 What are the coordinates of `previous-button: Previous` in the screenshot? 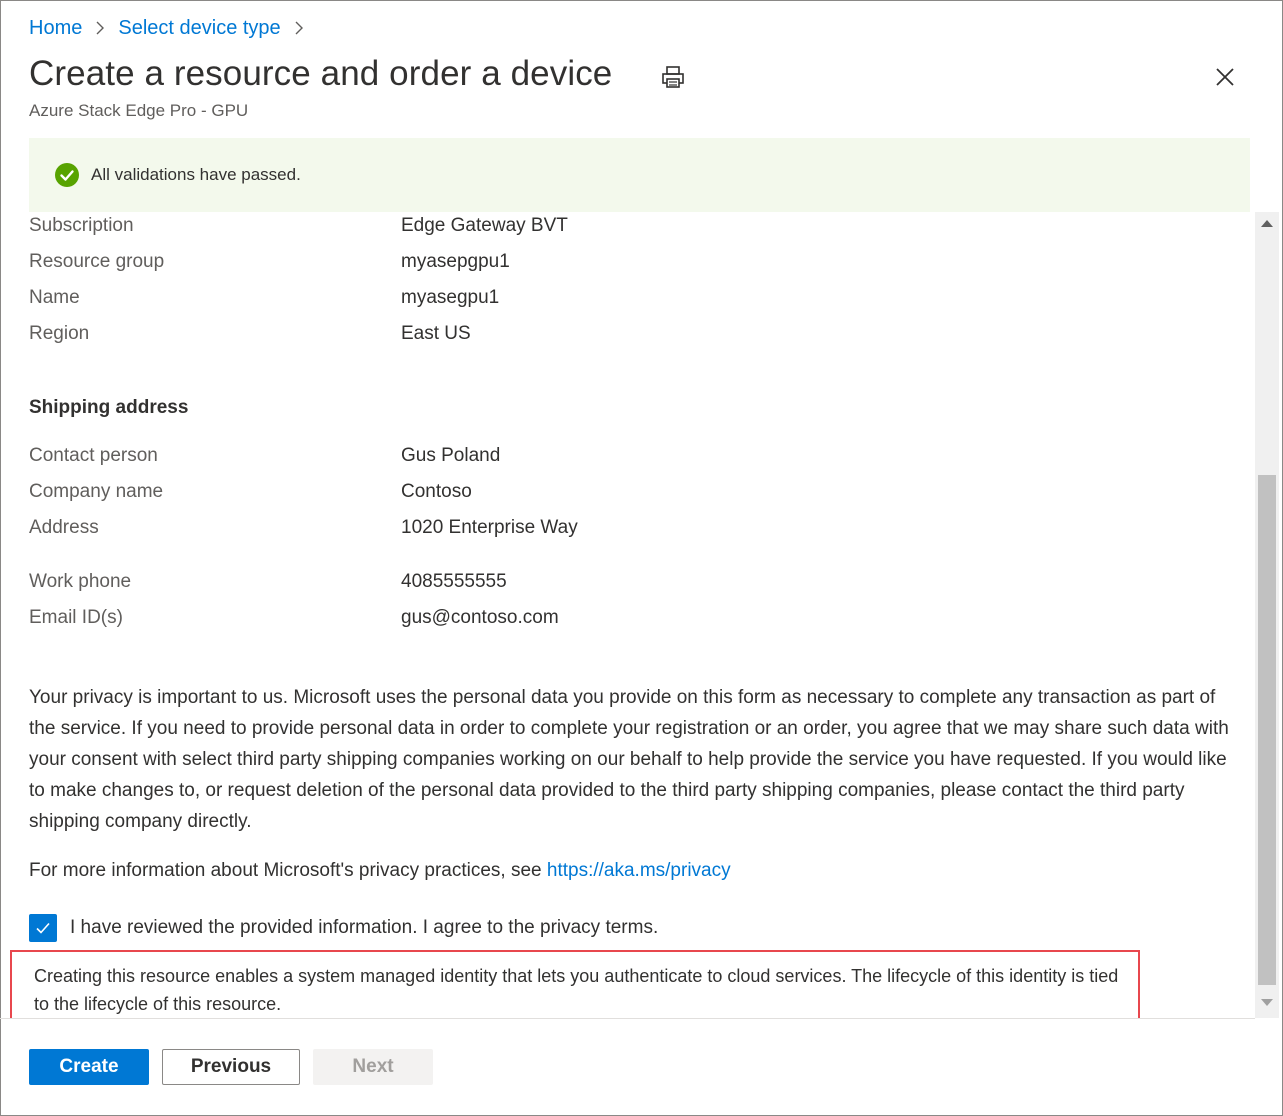 It's located at (231, 1067).